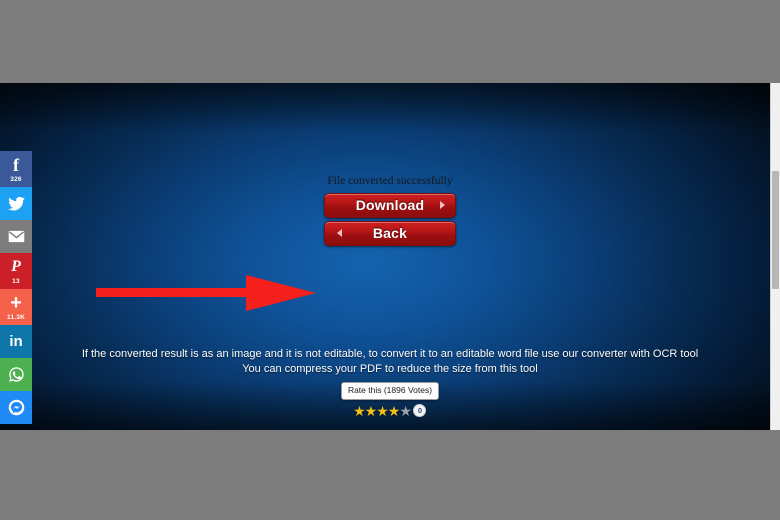  What do you see at coordinates (16, 179) in the screenshot?
I see `social-count-facebook: 326` at bounding box center [16, 179].